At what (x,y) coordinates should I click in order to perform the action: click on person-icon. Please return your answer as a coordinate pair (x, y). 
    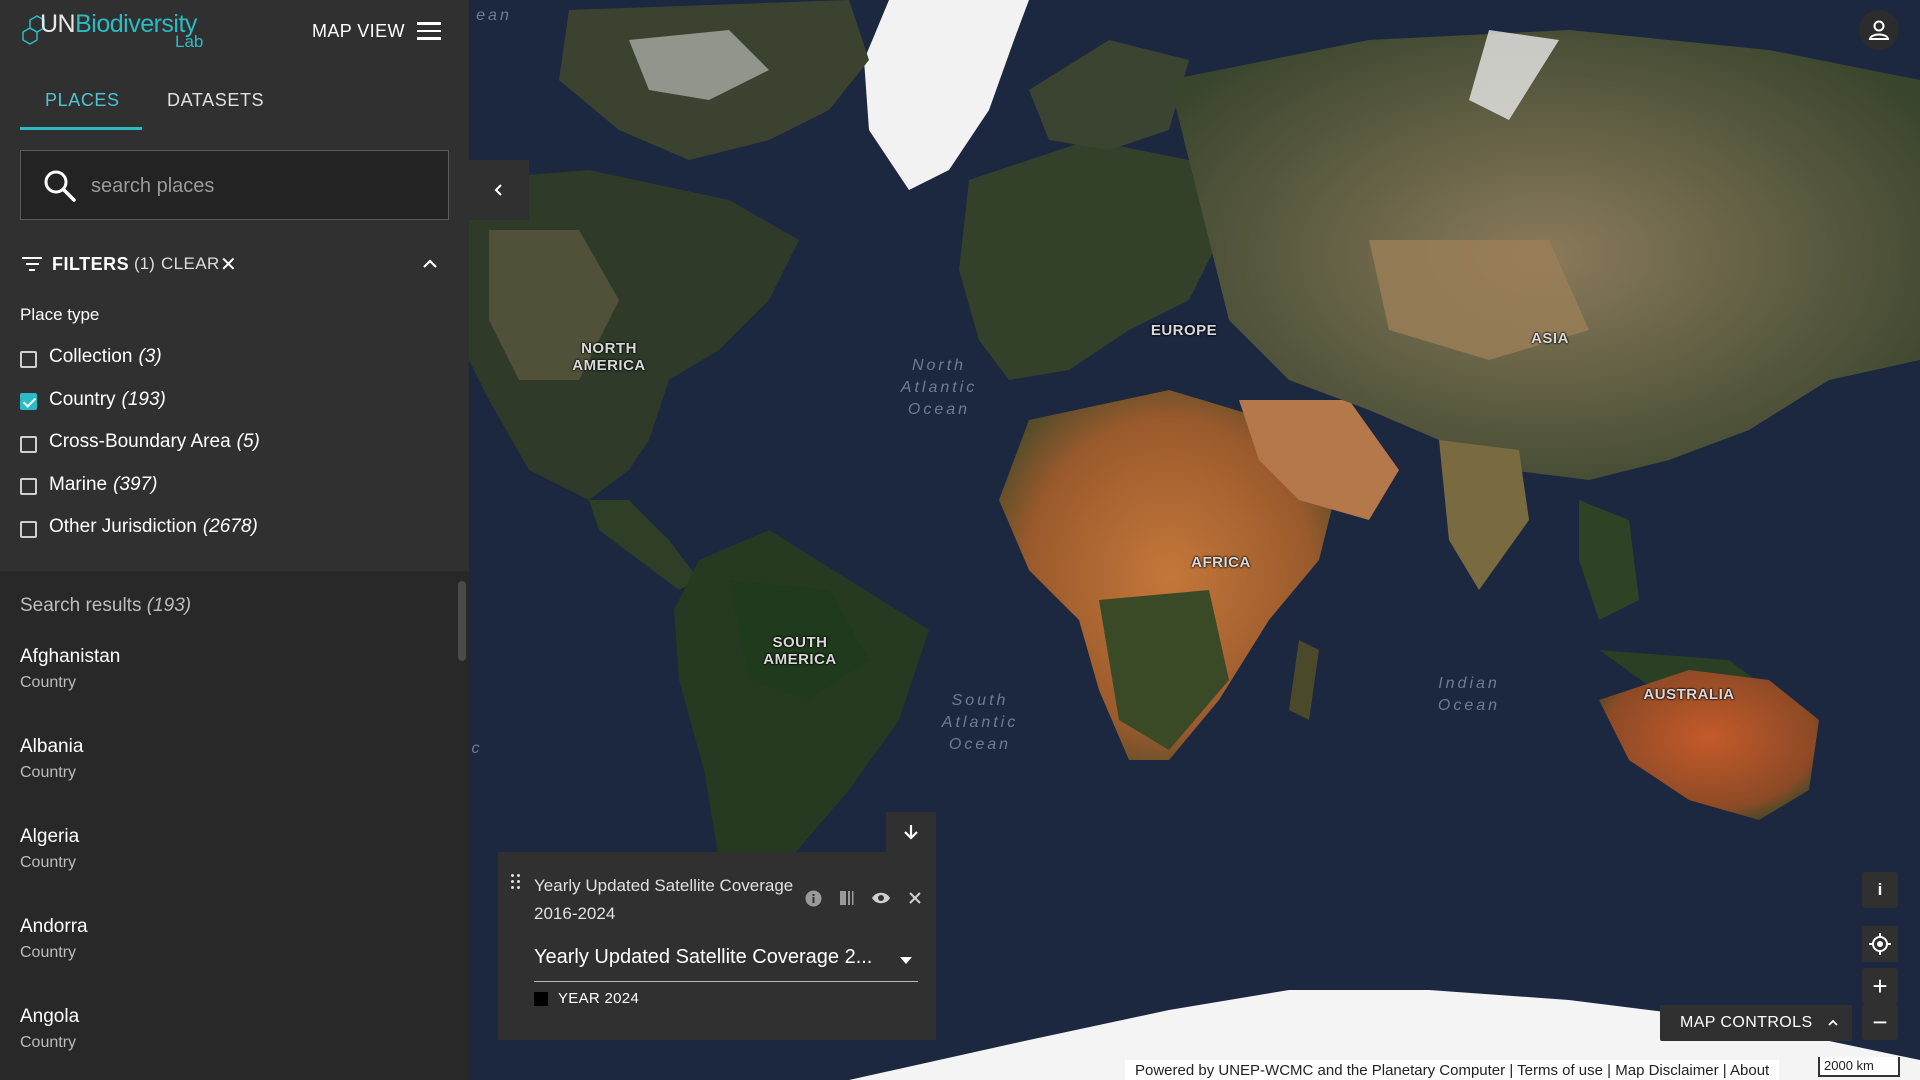
    Looking at the image, I should click on (1879, 30).